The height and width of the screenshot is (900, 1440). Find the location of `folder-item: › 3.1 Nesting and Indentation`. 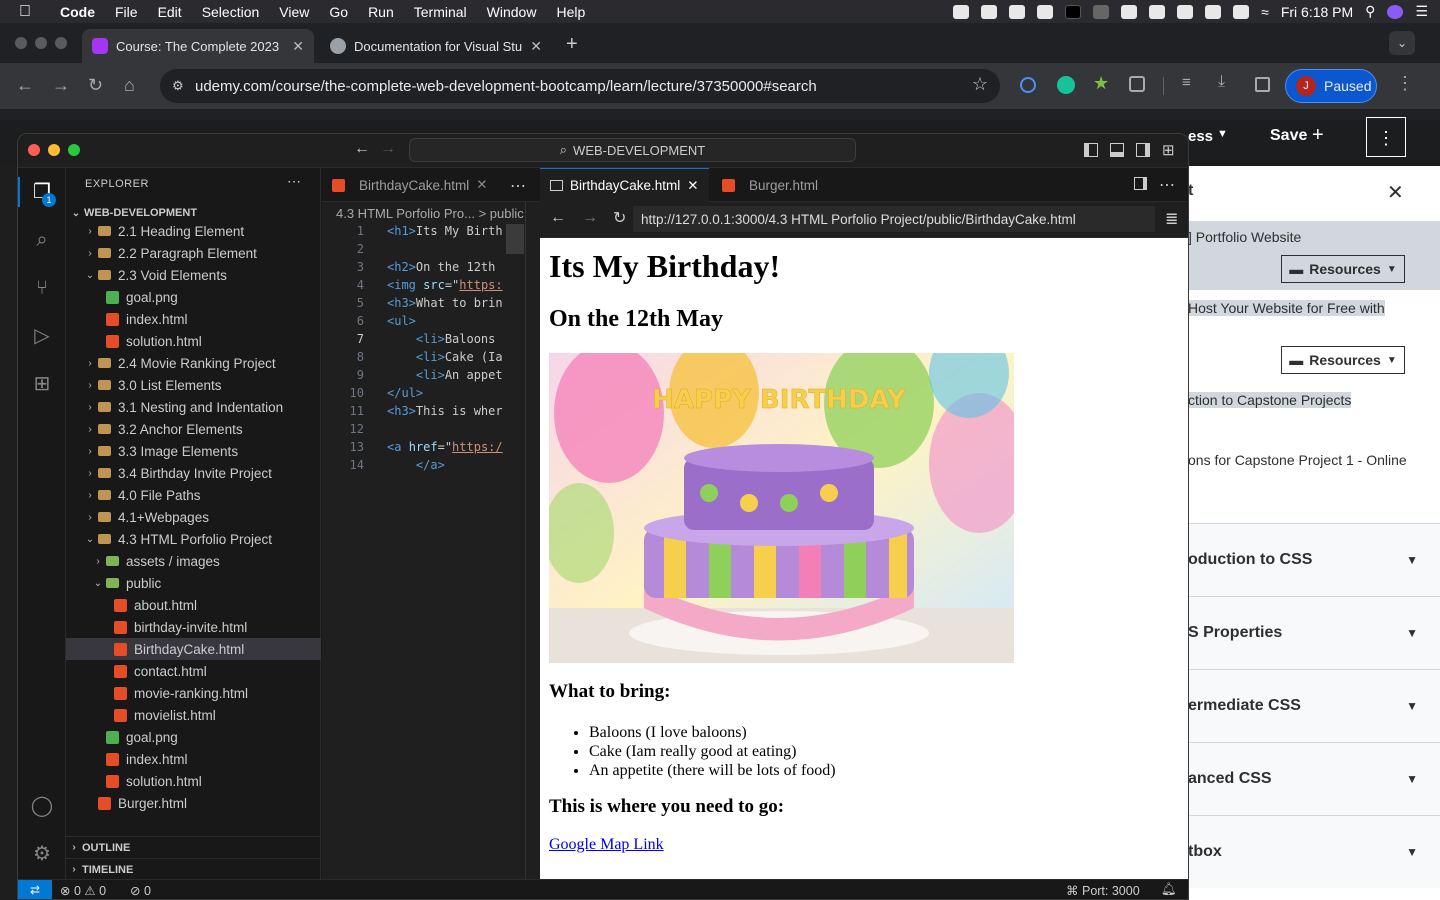

folder-item: › 3.1 Nesting and Indentation is located at coordinates (193, 407).